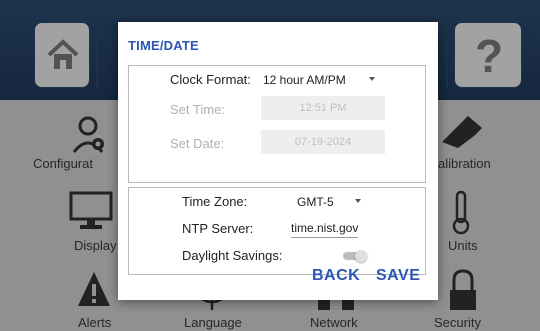  What do you see at coordinates (325, 229) in the screenshot?
I see `ntp-server-input: time.nist.gov` at bounding box center [325, 229].